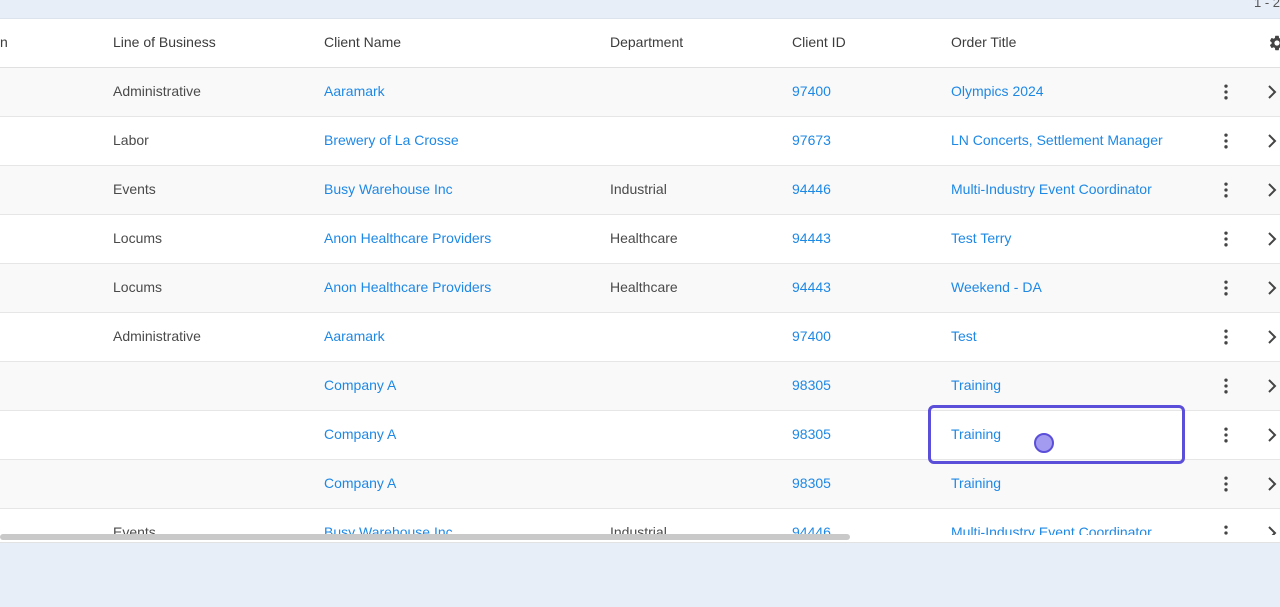  I want to click on order-title-link: Test, so click(964, 337).